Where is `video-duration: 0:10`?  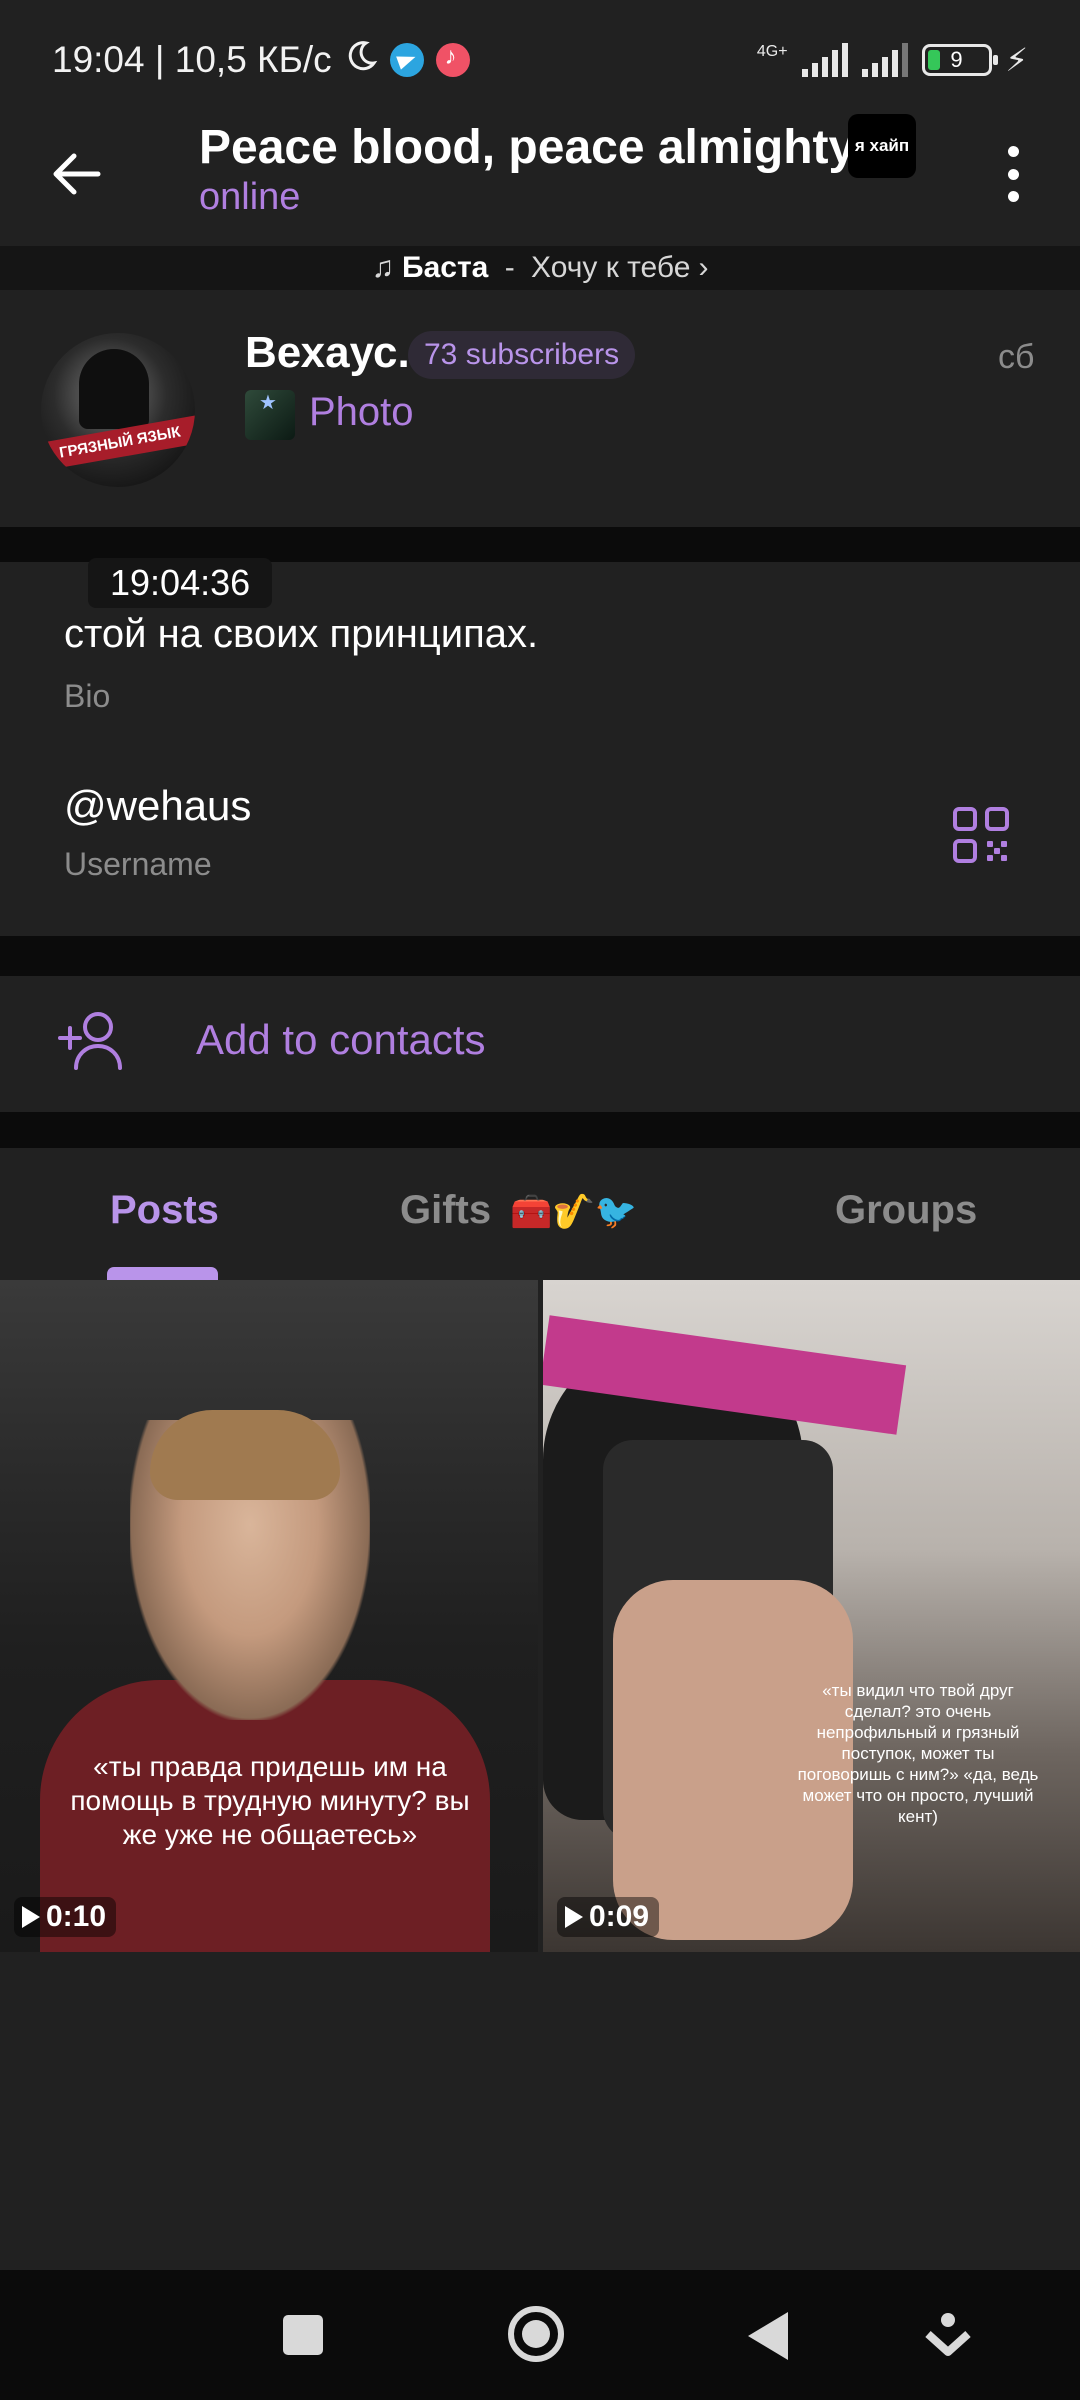 video-duration: 0:10 is located at coordinates (65, 1917).